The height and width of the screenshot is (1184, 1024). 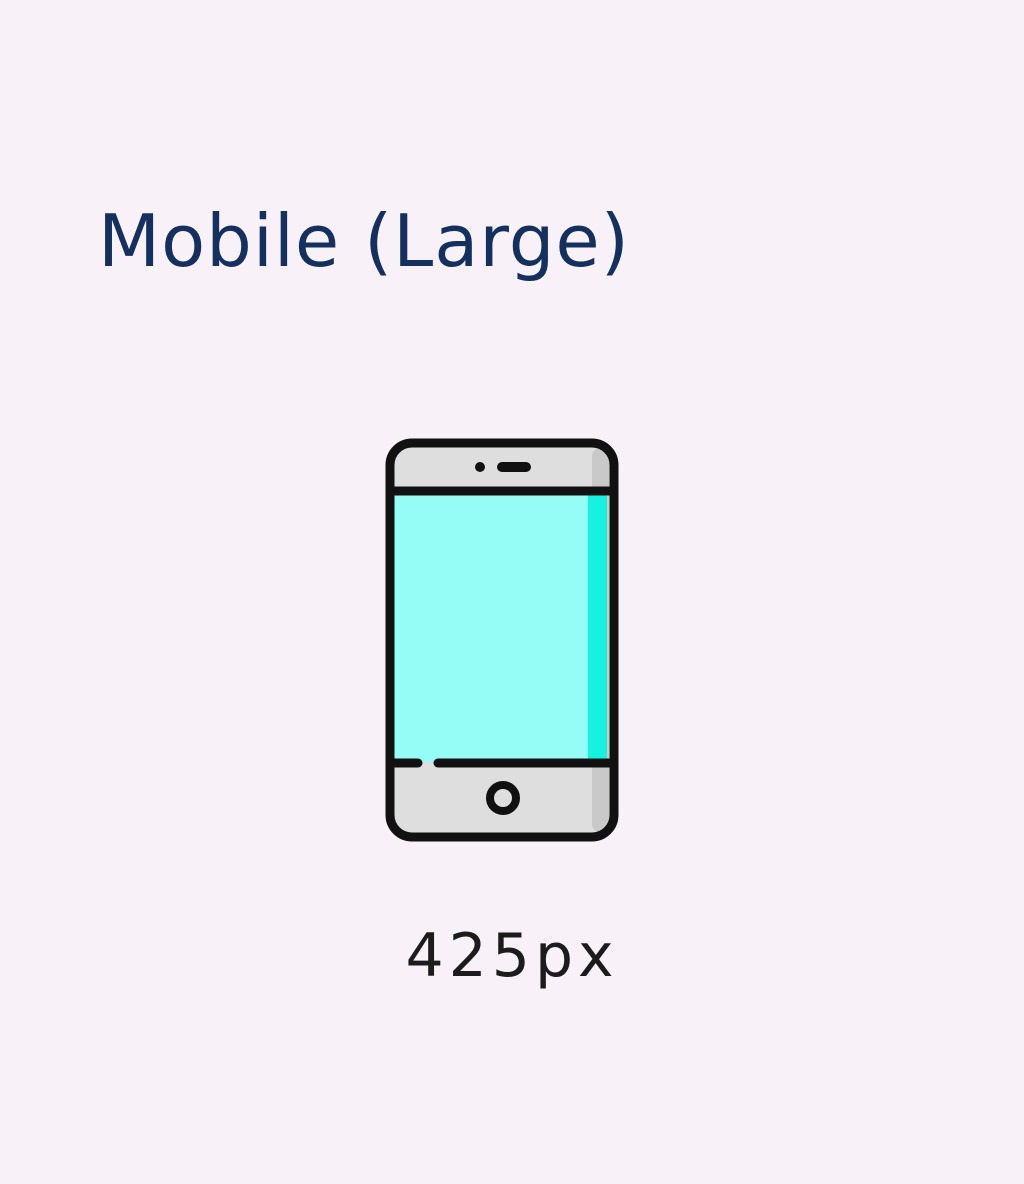 I want to click on smartphone-icon, so click(x=502, y=640).